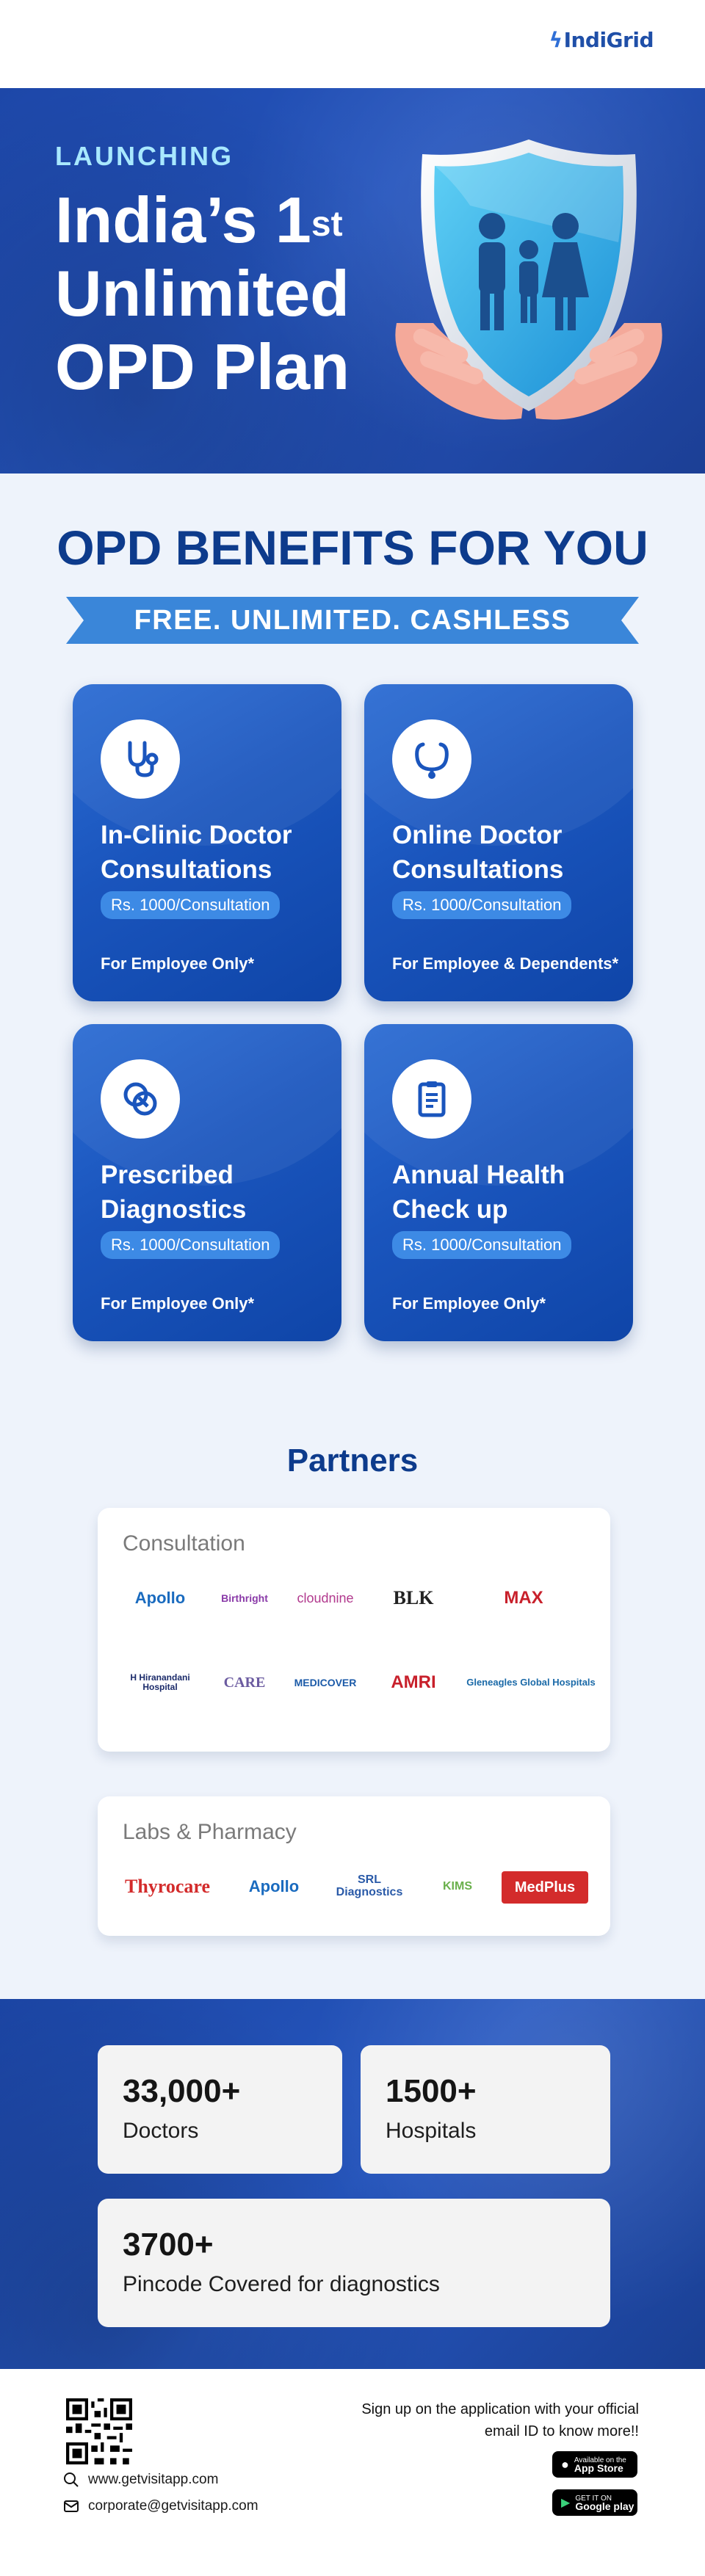 This screenshot has width=705, height=2576. What do you see at coordinates (182, 2091) in the screenshot?
I see `stat-number: 33,000+` at bounding box center [182, 2091].